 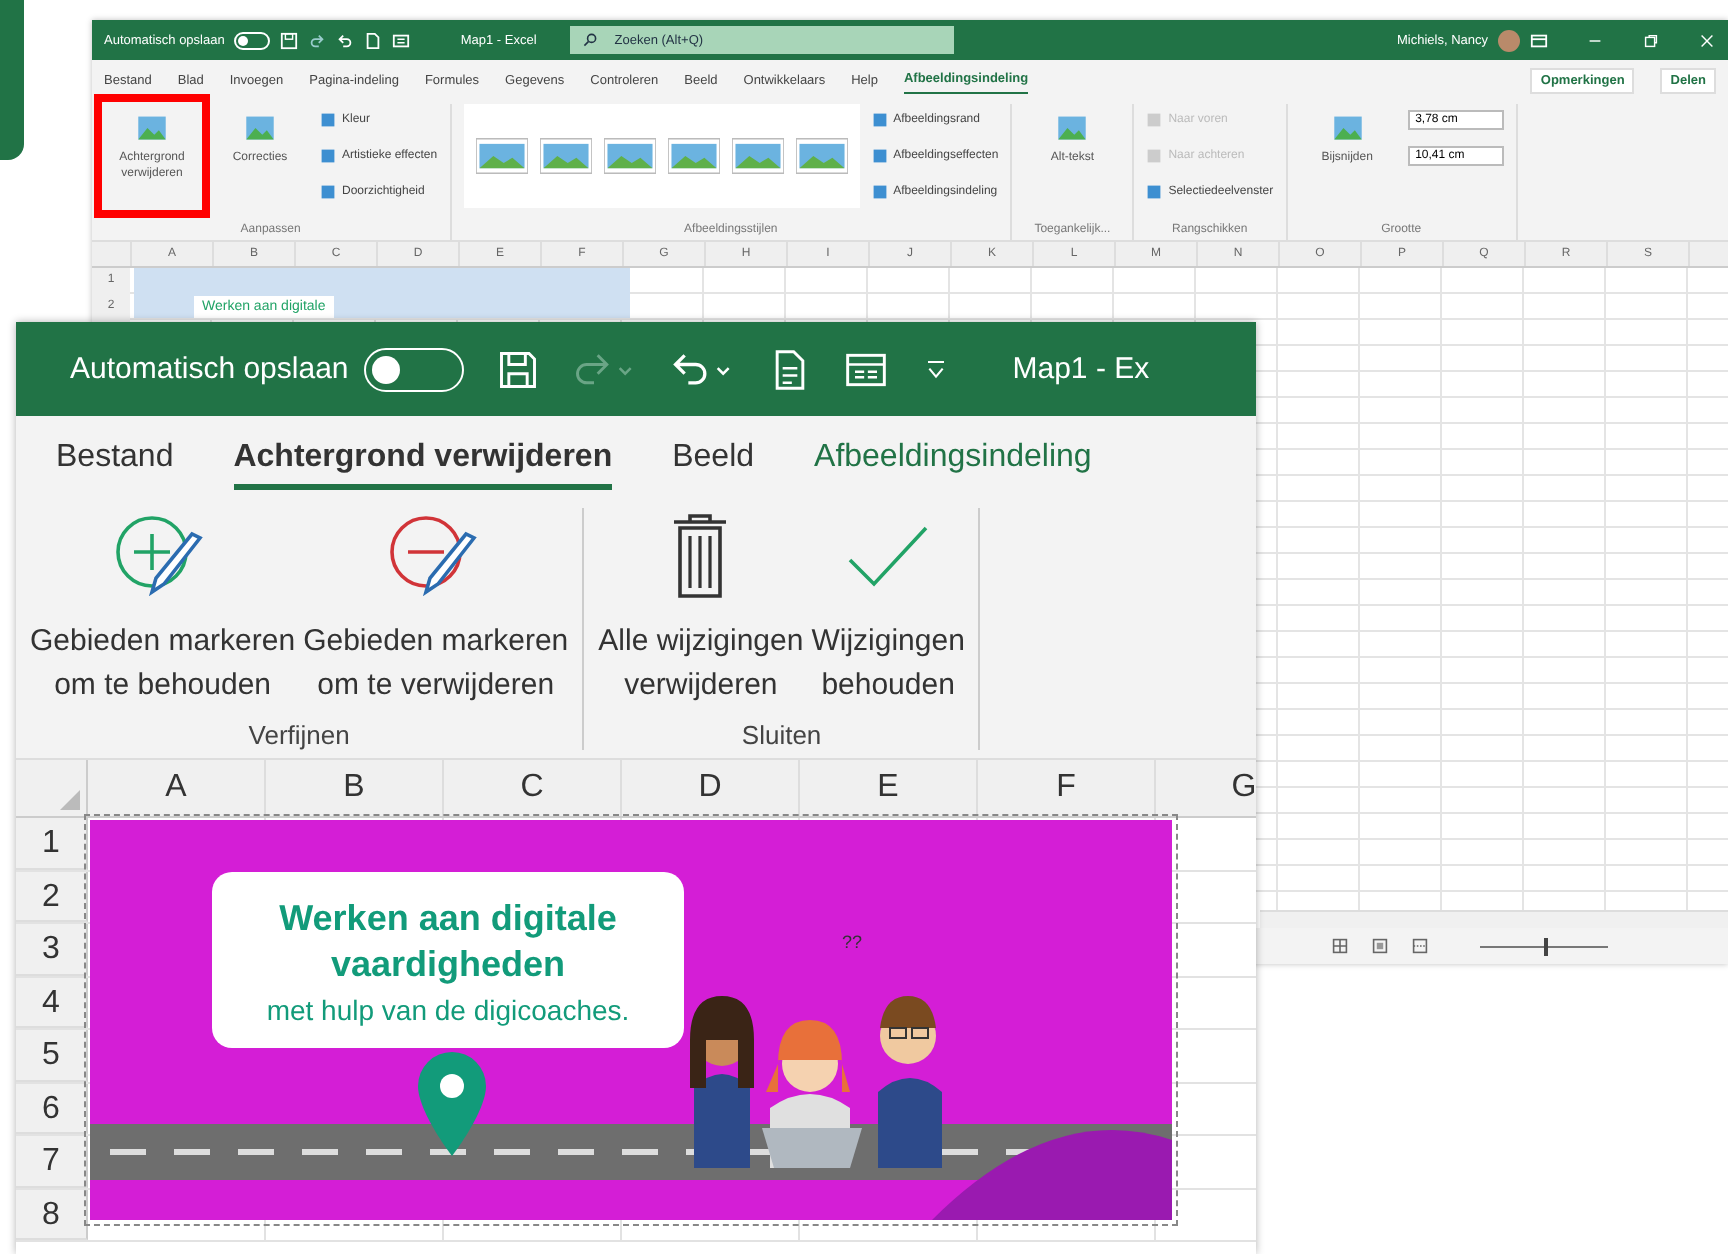 What do you see at coordinates (299, 734) in the screenshot?
I see `group-label: Verfijnen` at bounding box center [299, 734].